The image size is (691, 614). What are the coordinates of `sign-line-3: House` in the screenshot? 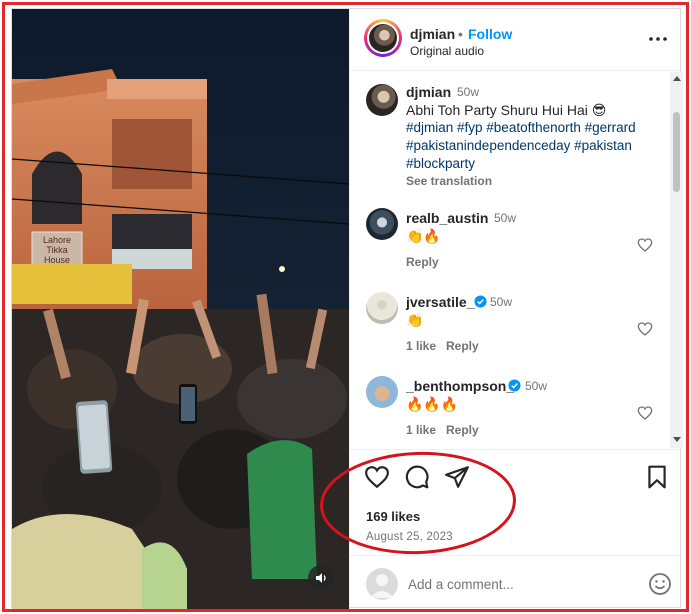 It's located at (56, 260).